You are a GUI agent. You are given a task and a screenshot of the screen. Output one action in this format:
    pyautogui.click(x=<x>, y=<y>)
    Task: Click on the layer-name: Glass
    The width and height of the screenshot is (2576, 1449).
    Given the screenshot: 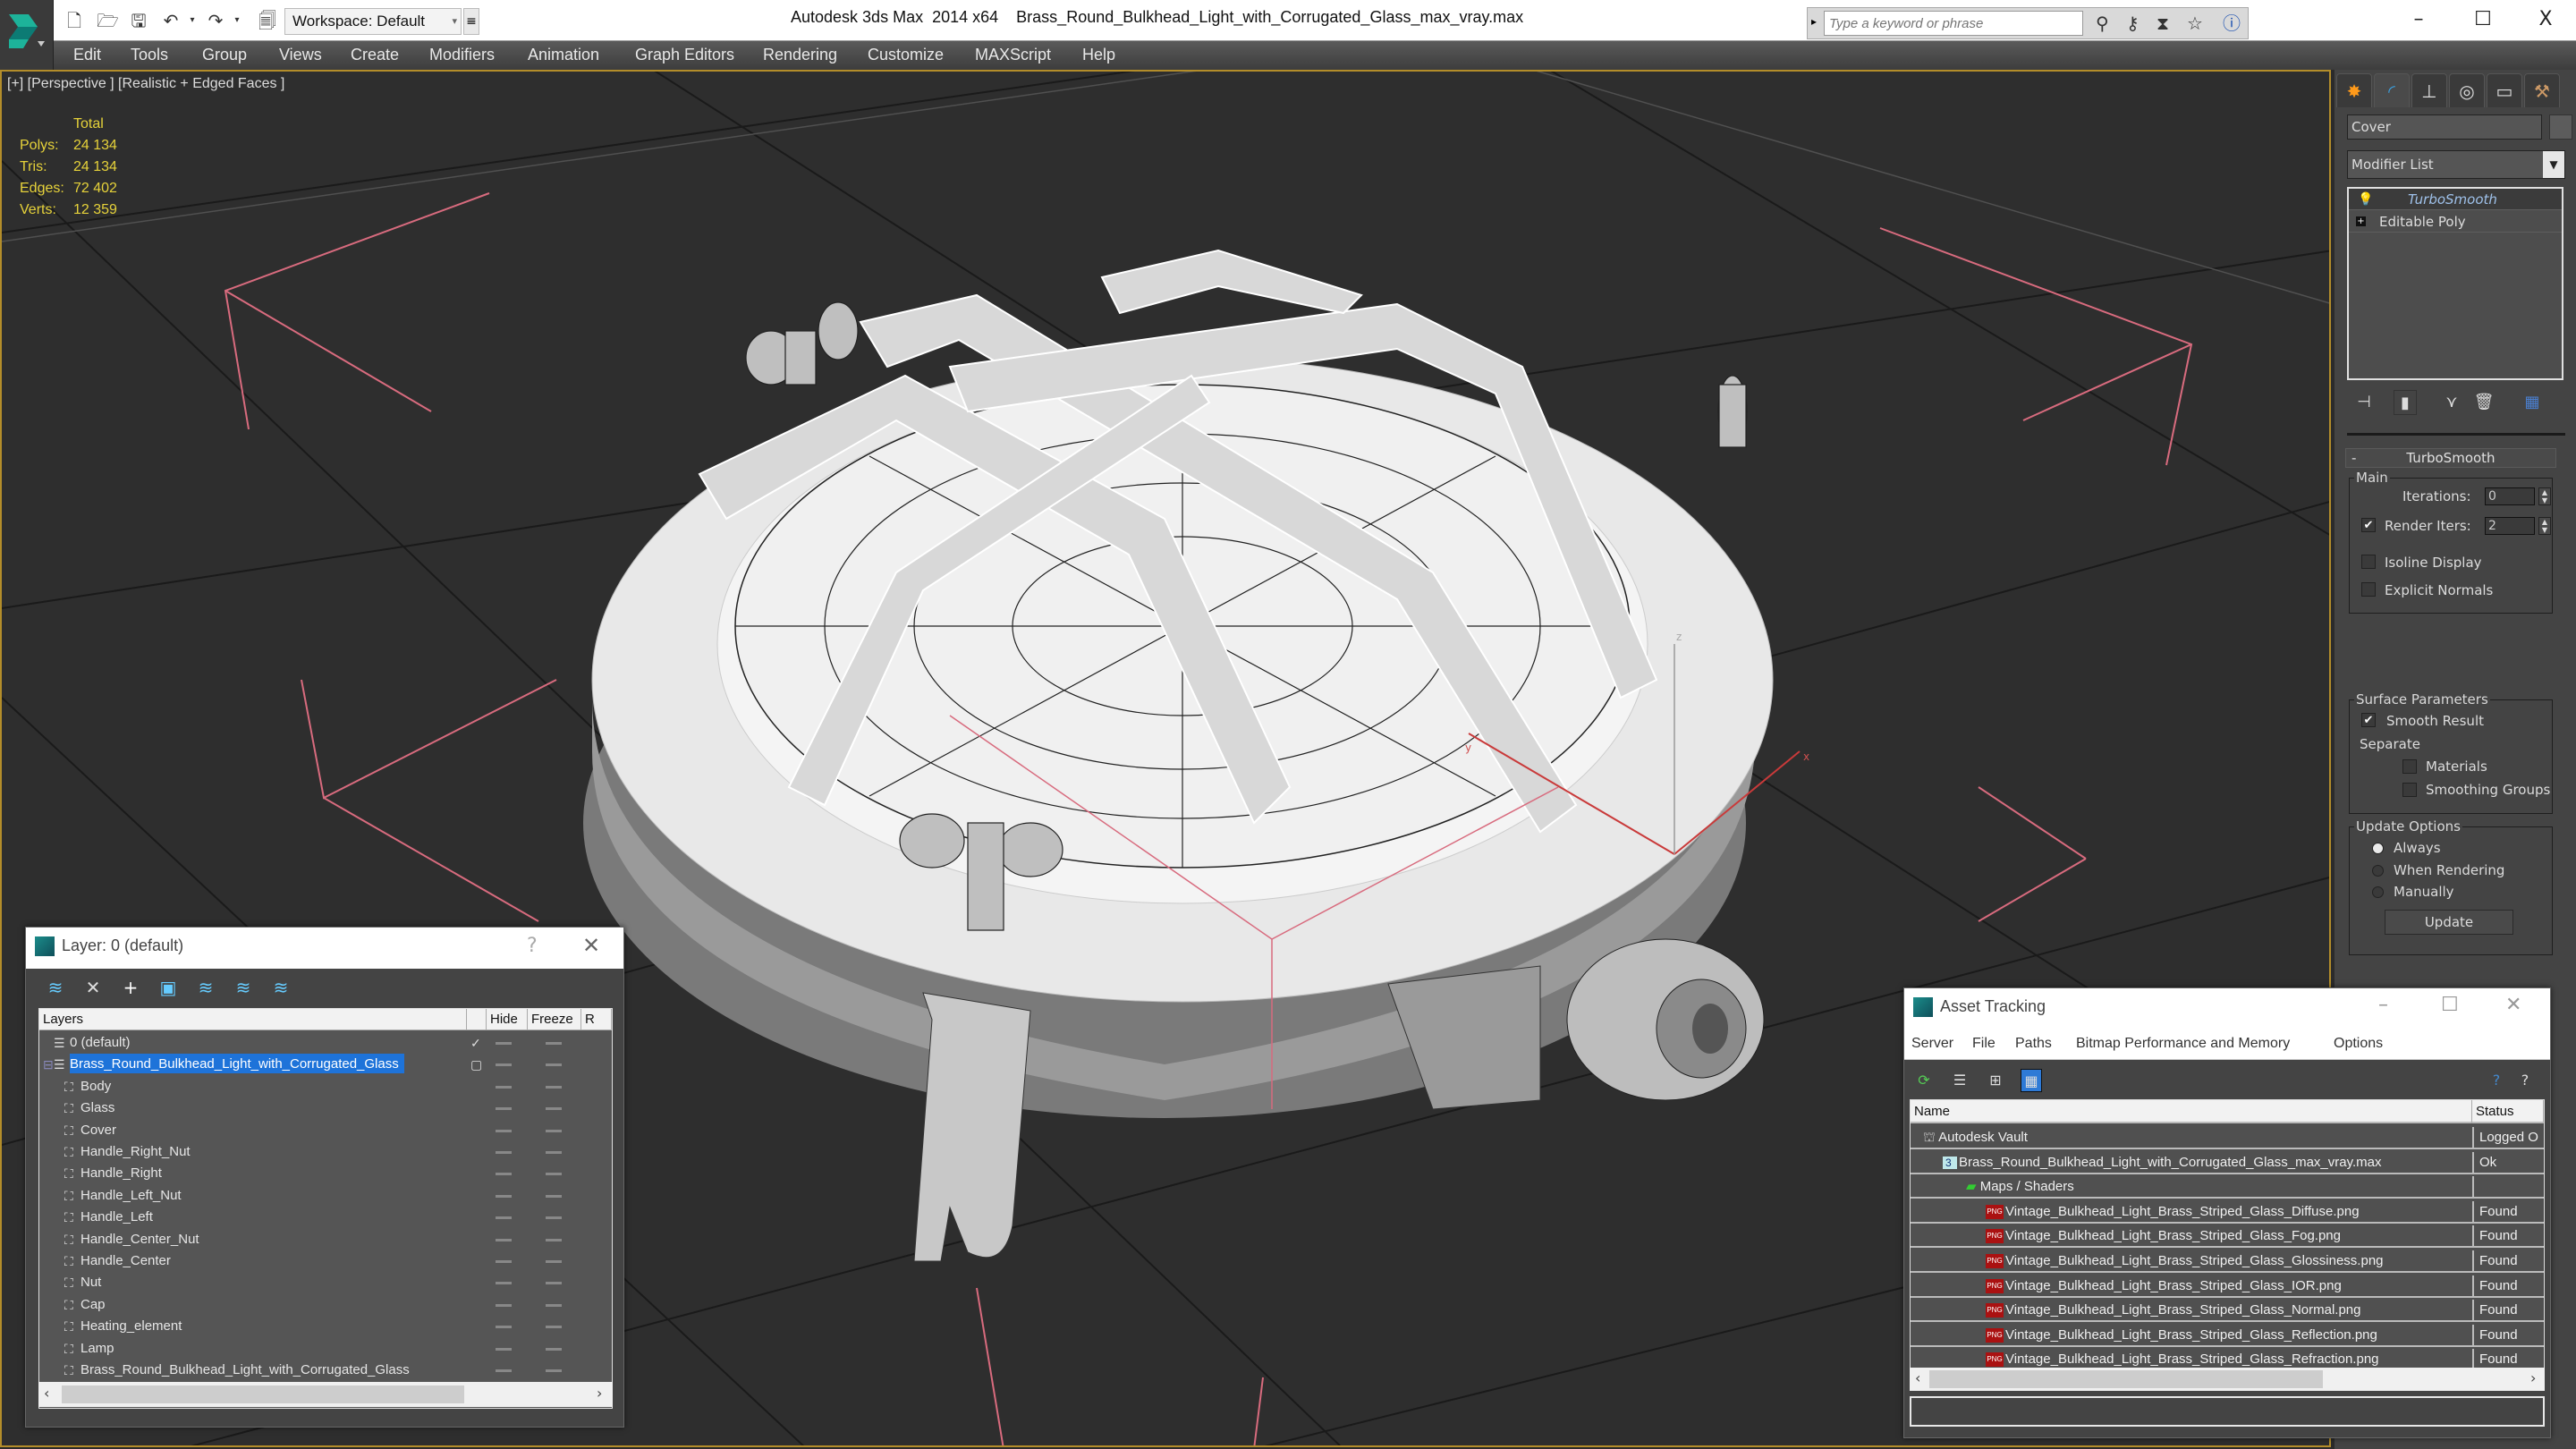 What is the action you would take?
    pyautogui.click(x=100, y=1107)
    